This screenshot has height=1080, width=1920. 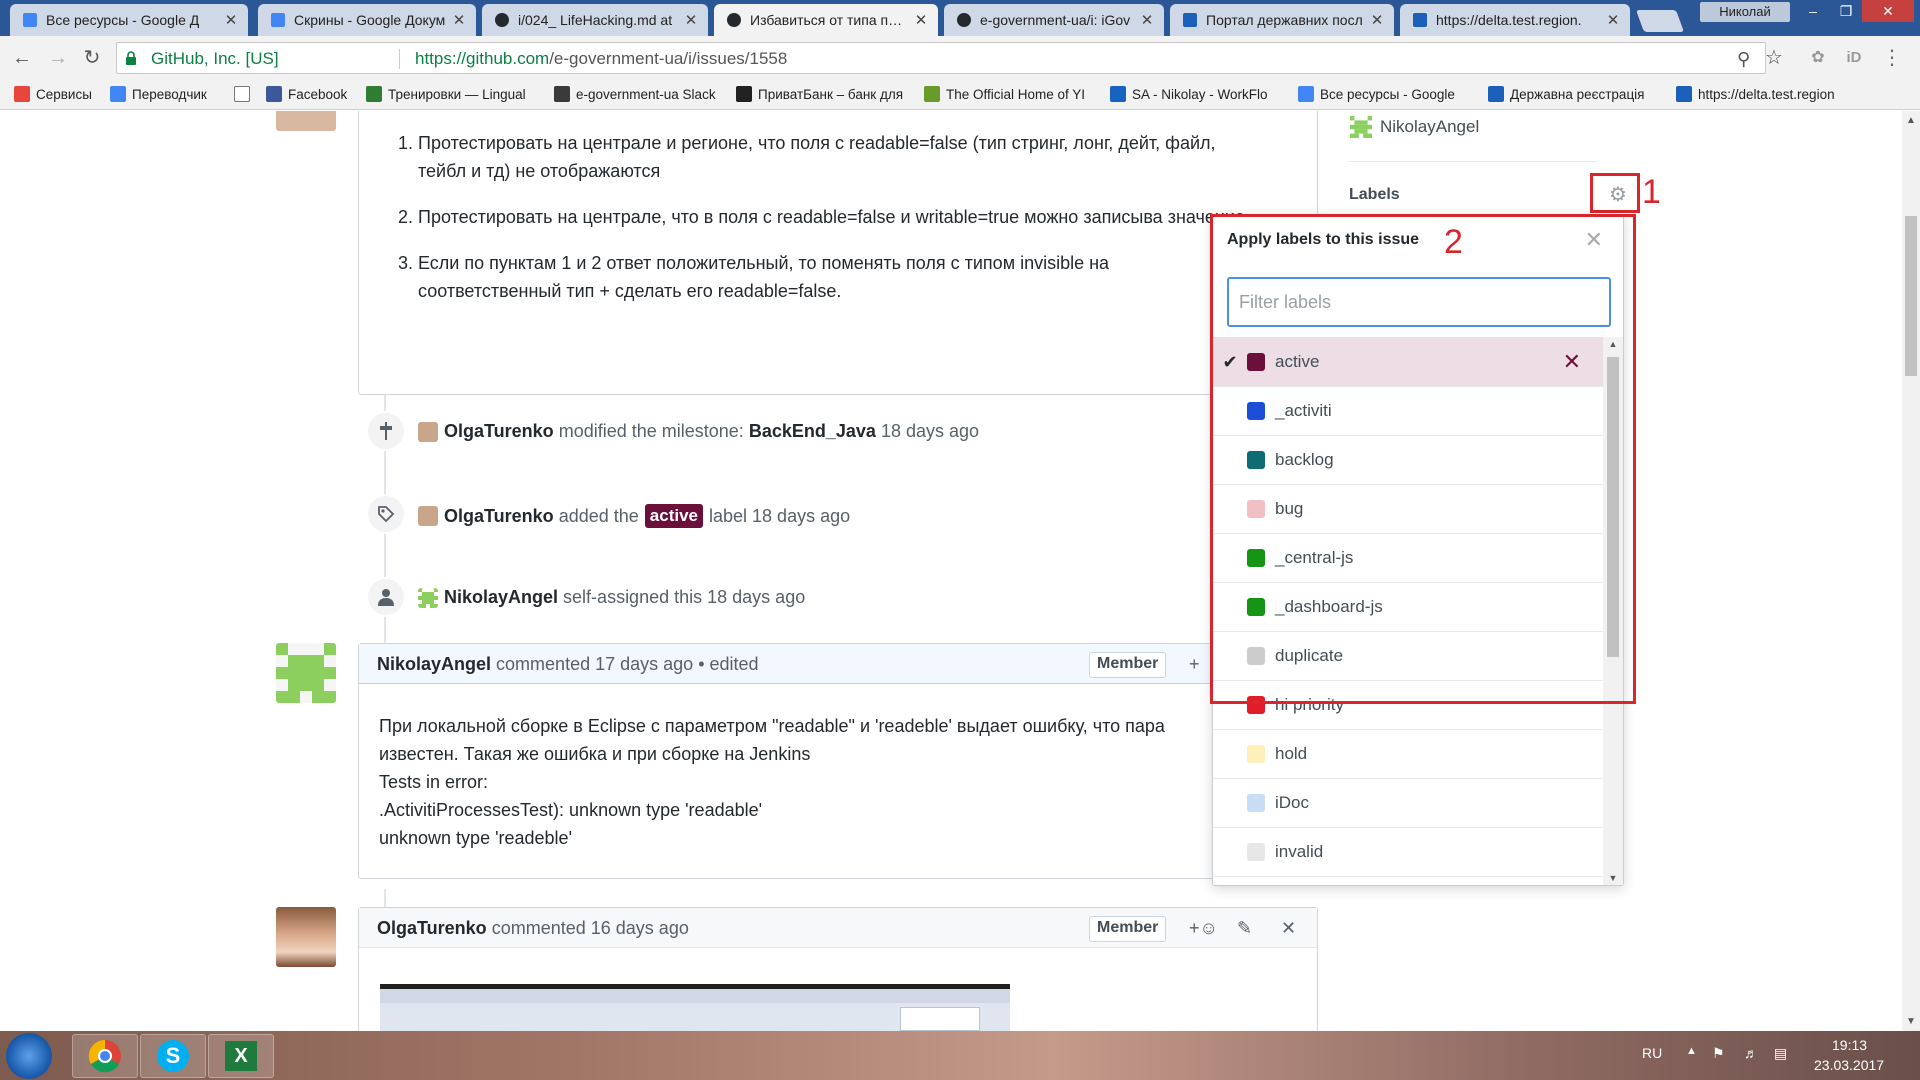 I want to click on comment-author: OlgaTurenko, so click(x=432, y=928).